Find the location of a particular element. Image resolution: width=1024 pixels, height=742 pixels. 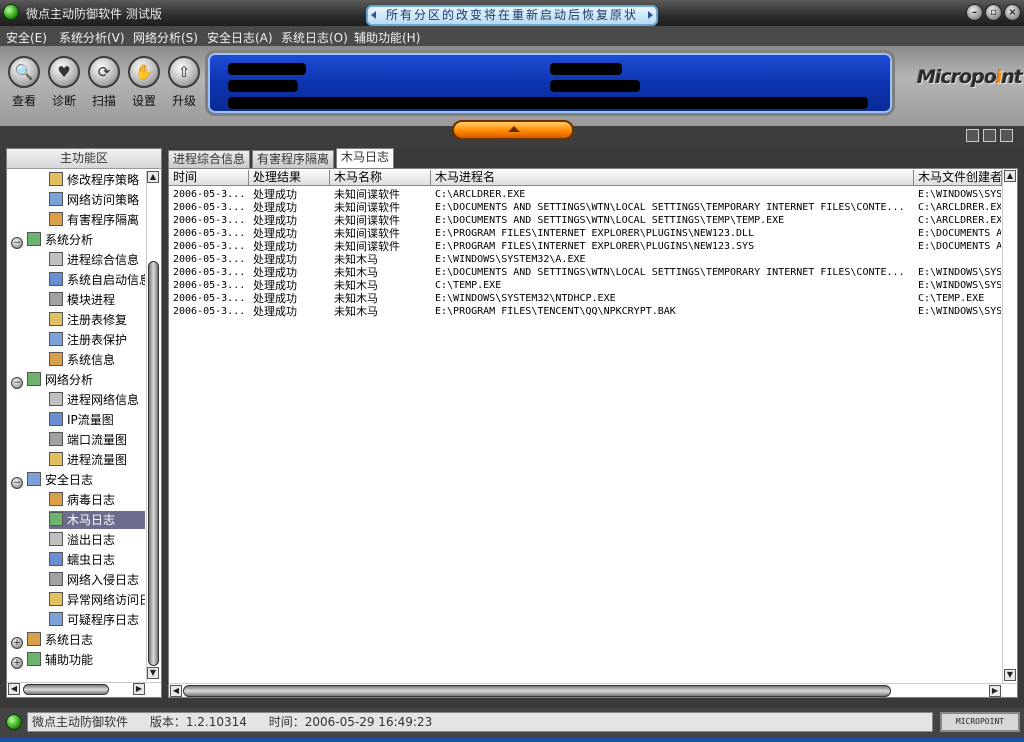

left-horizontal-scrollbar: ◀ ▶ is located at coordinates (84, 689).